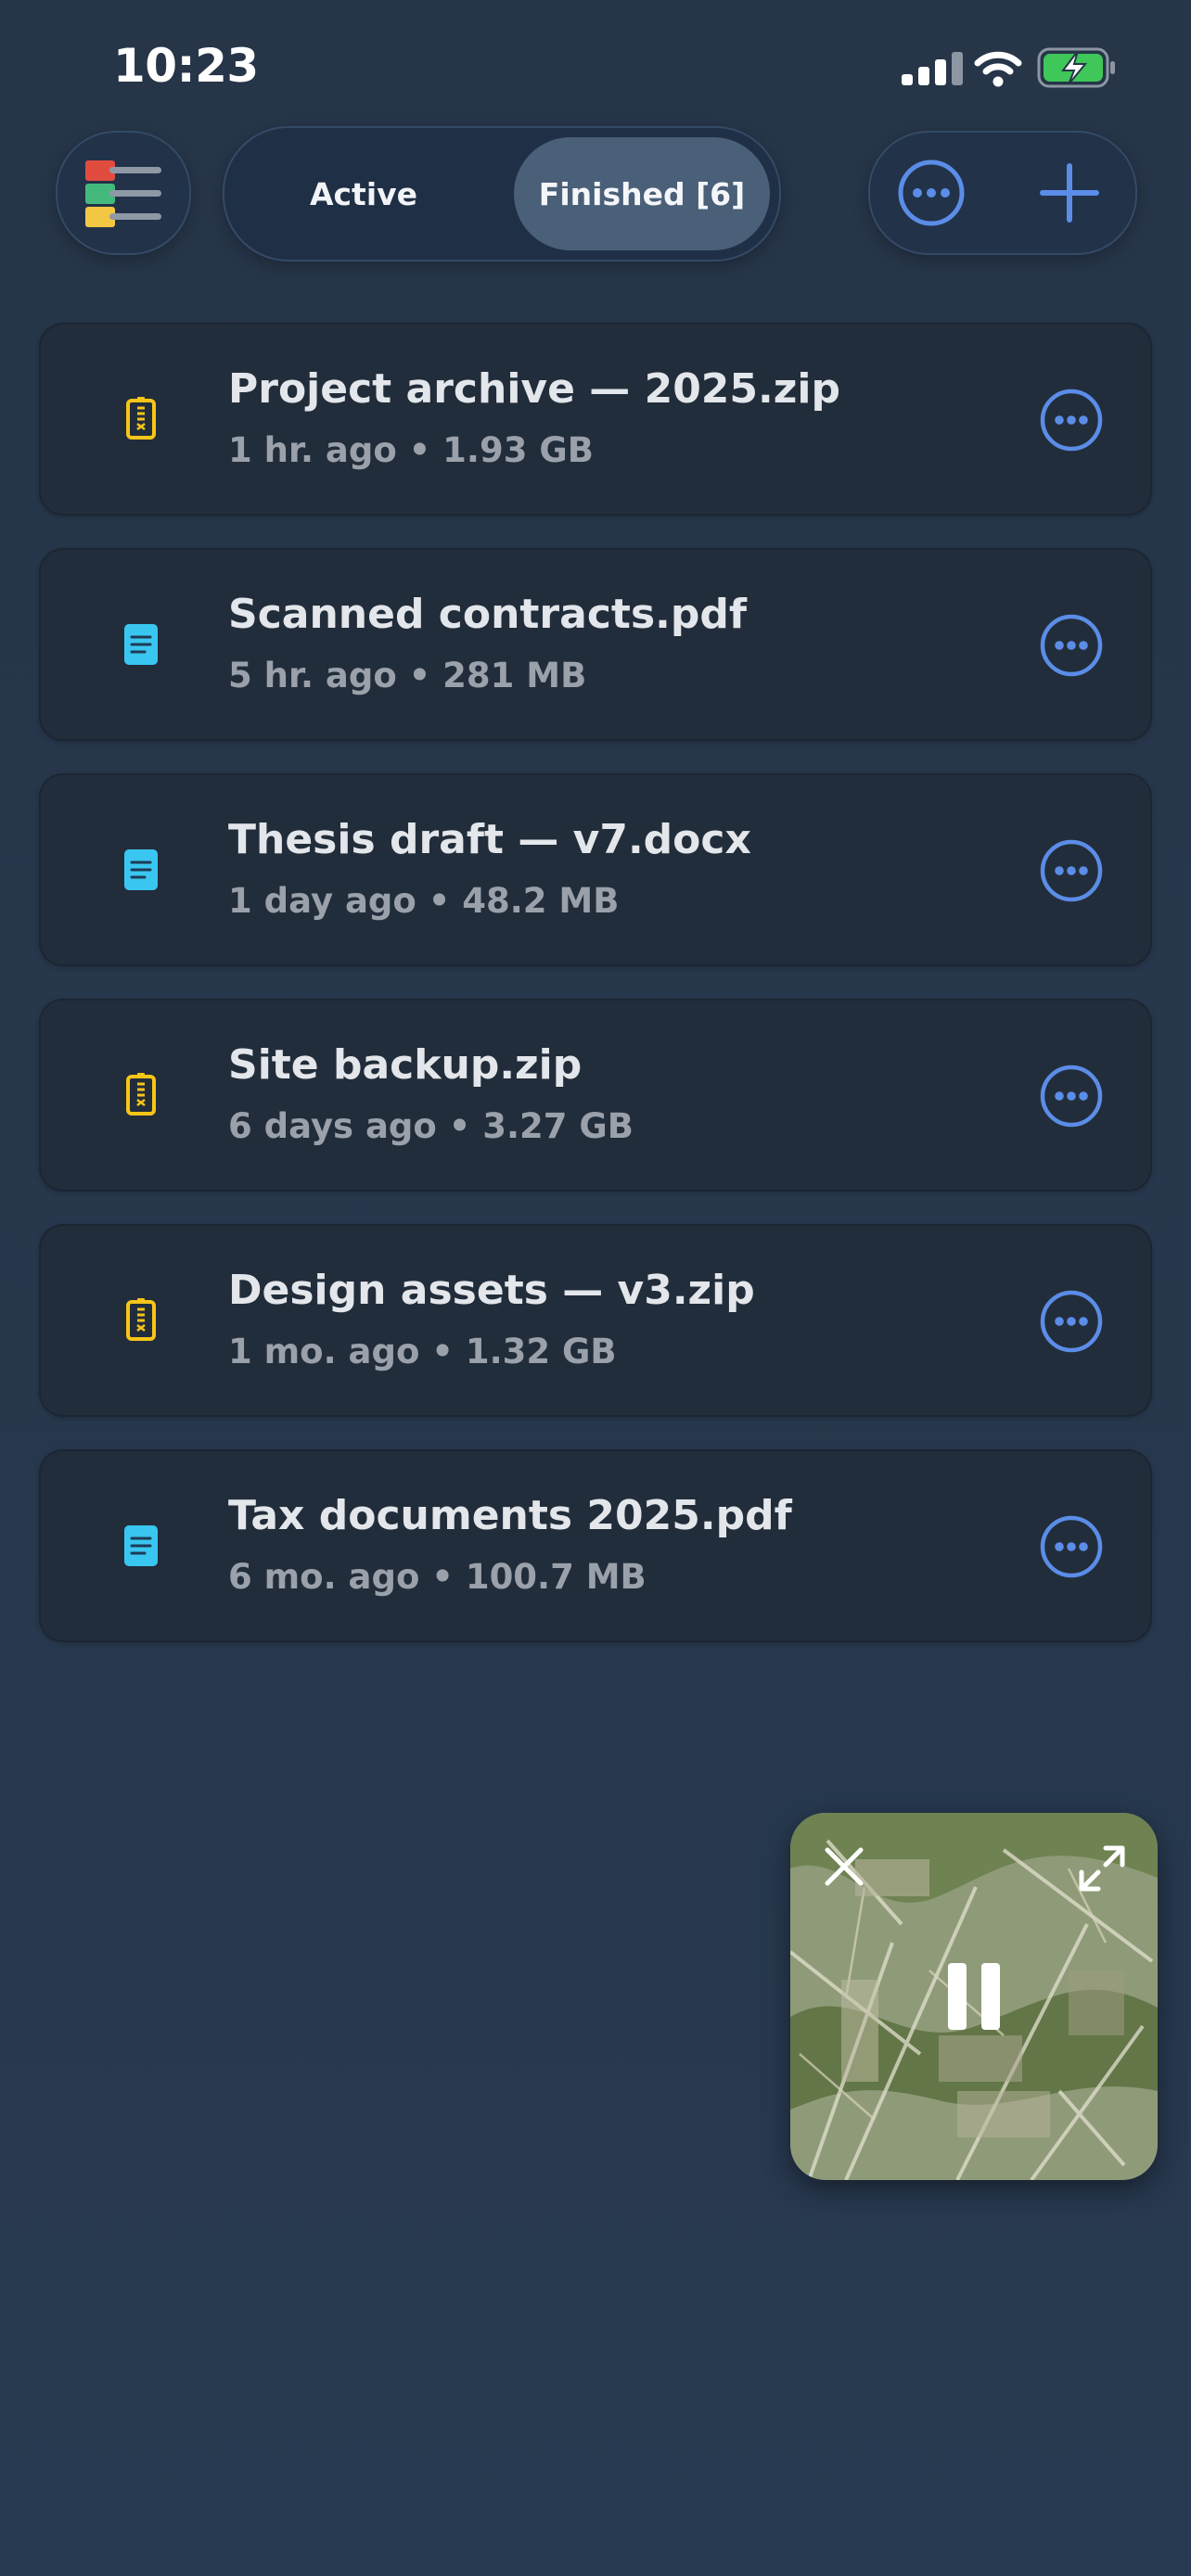  I want to click on pip-video-player, so click(974, 1996).